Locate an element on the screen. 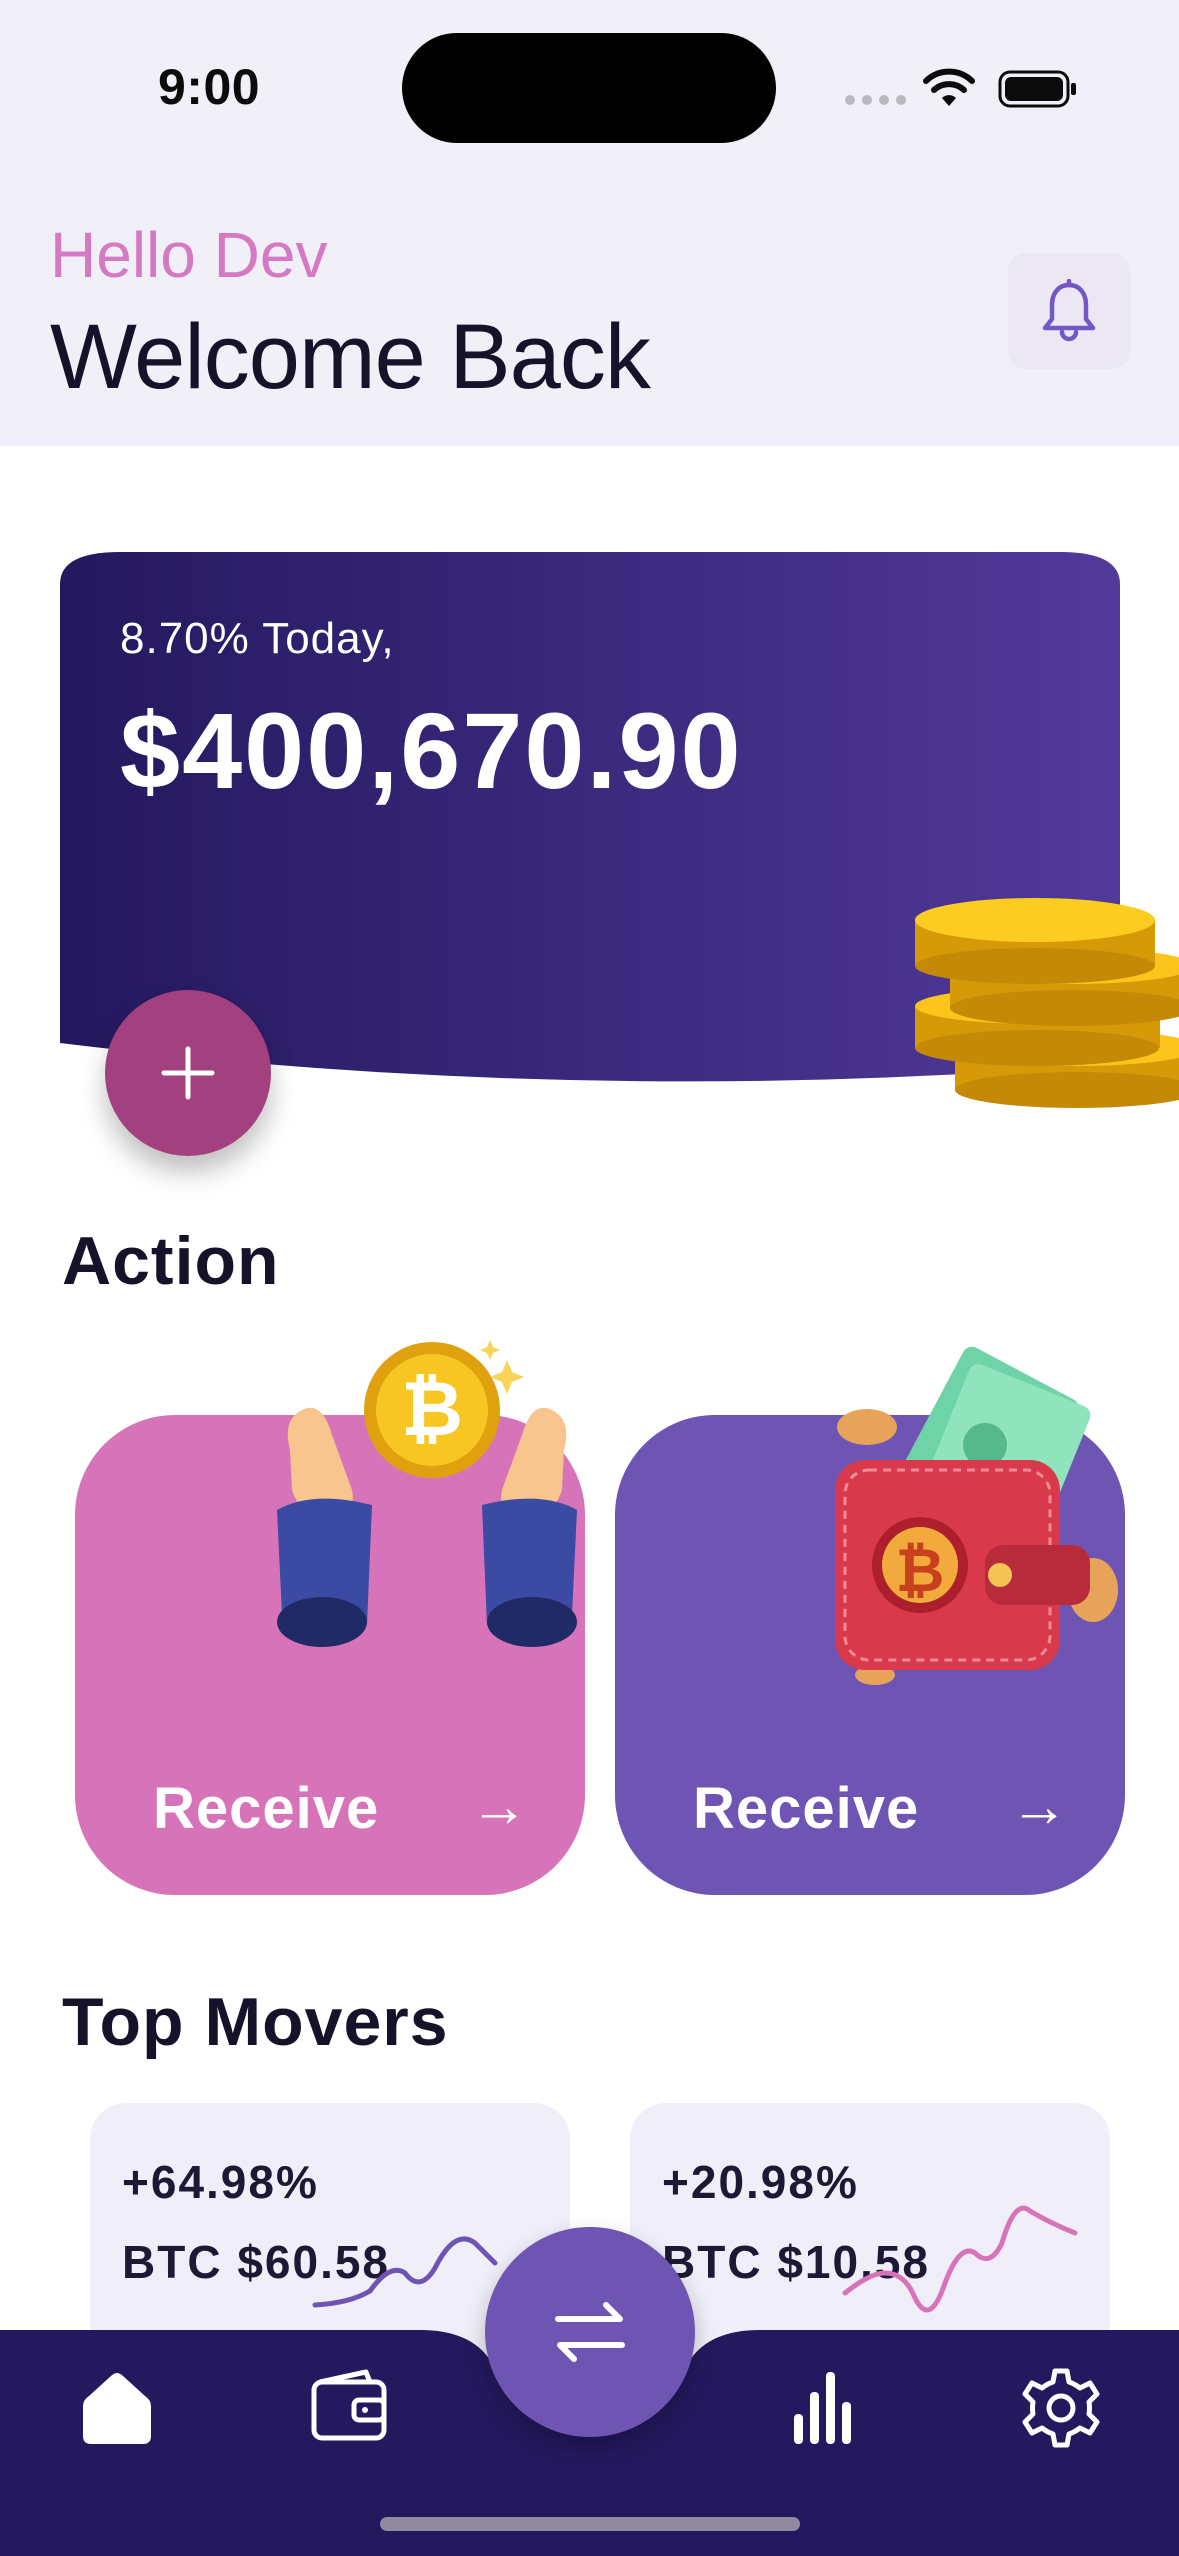 The height and width of the screenshot is (2556, 1179). add-funds-button is located at coordinates (188, 1073).